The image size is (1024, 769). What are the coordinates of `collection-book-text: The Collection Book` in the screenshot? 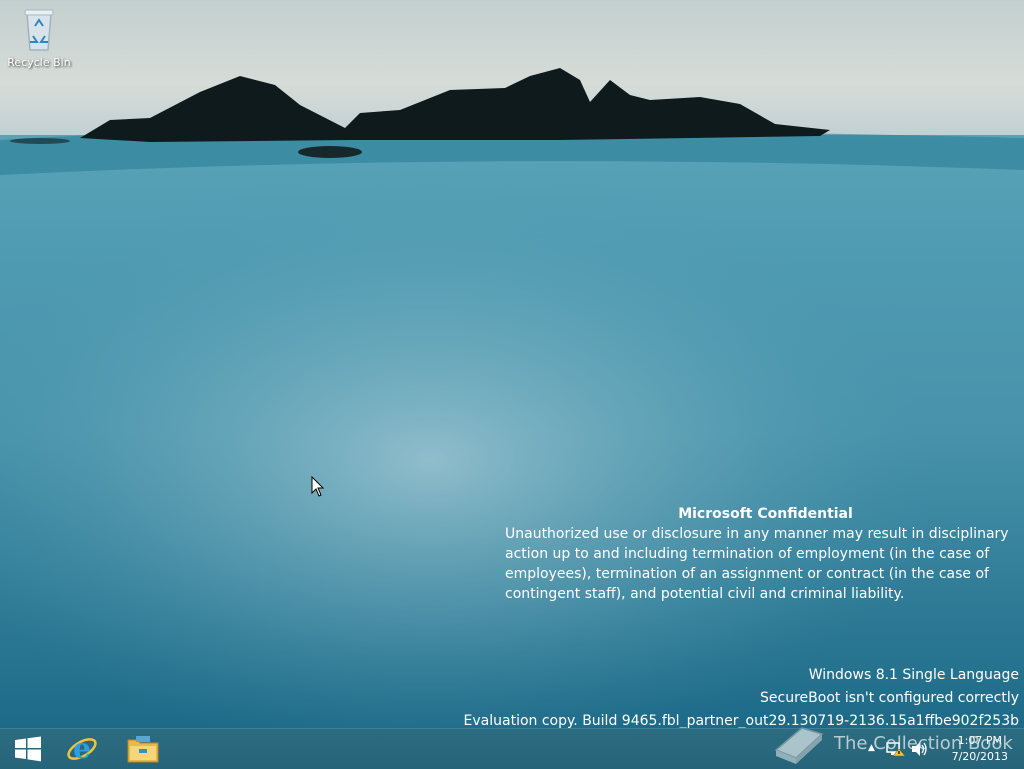 It's located at (923, 743).